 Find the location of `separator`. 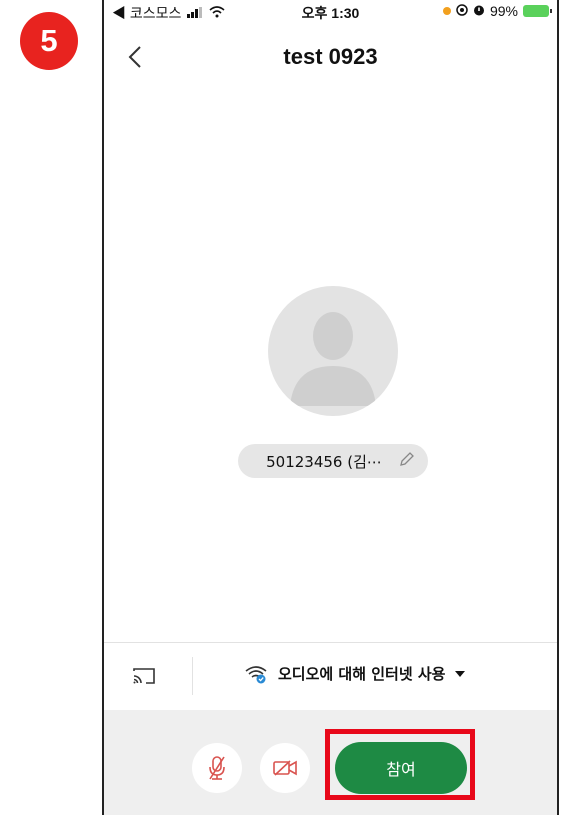

separator is located at coordinates (192, 676).